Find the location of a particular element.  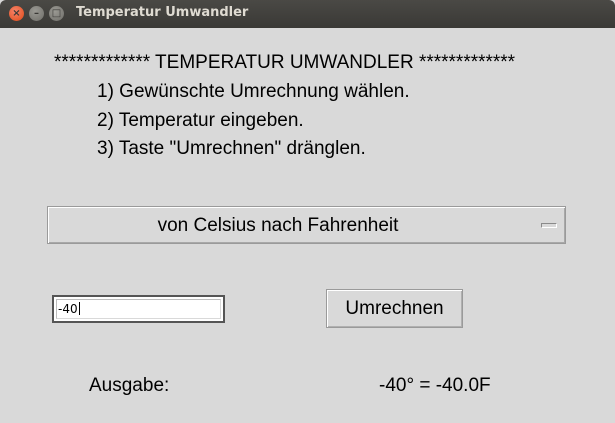

window-title: Temperatur Umwandler is located at coordinates (162, 12).